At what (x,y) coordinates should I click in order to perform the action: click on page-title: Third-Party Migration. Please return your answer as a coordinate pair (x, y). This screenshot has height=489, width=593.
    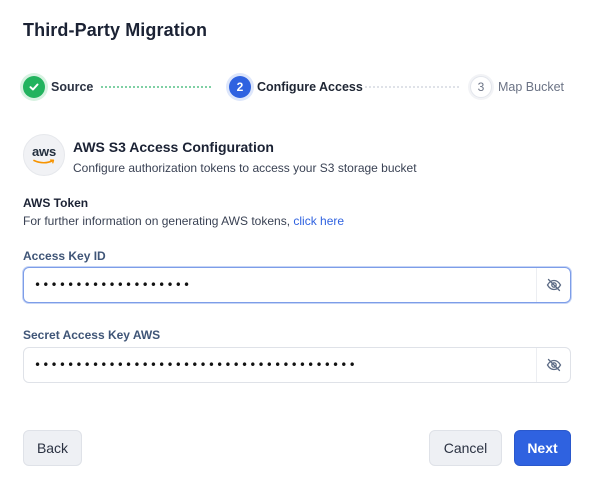
    Looking at the image, I should click on (115, 30).